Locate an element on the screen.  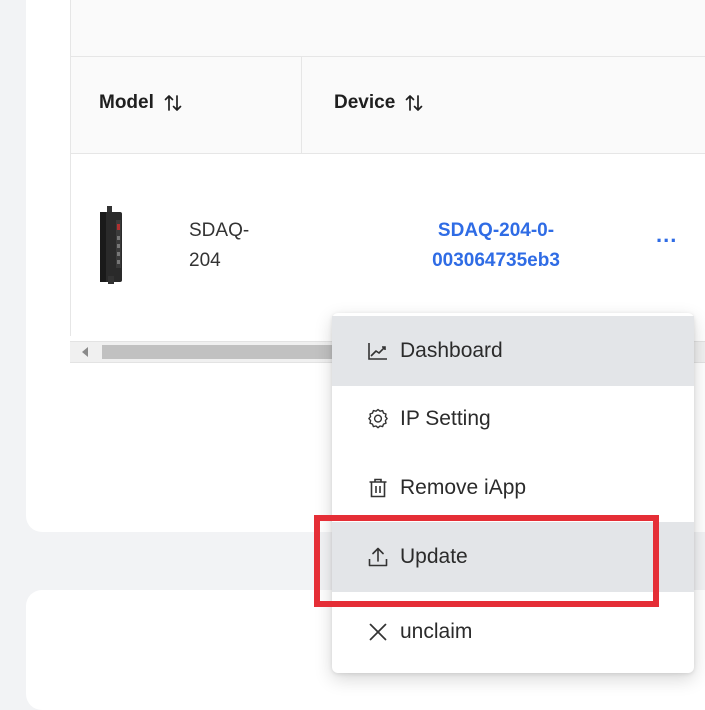
menu-item-remove-iapp: Remove iApp is located at coordinates (513, 488).